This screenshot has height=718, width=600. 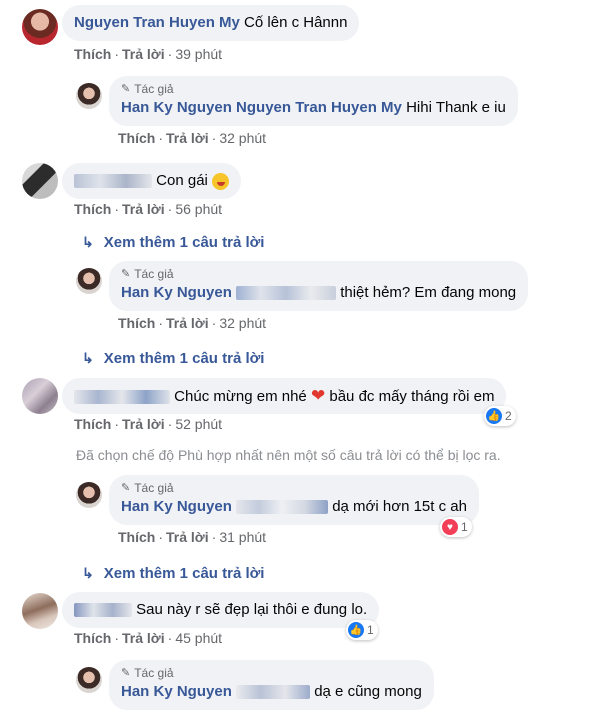 I want to click on comment-text: Con gái, so click(x=182, y=180).